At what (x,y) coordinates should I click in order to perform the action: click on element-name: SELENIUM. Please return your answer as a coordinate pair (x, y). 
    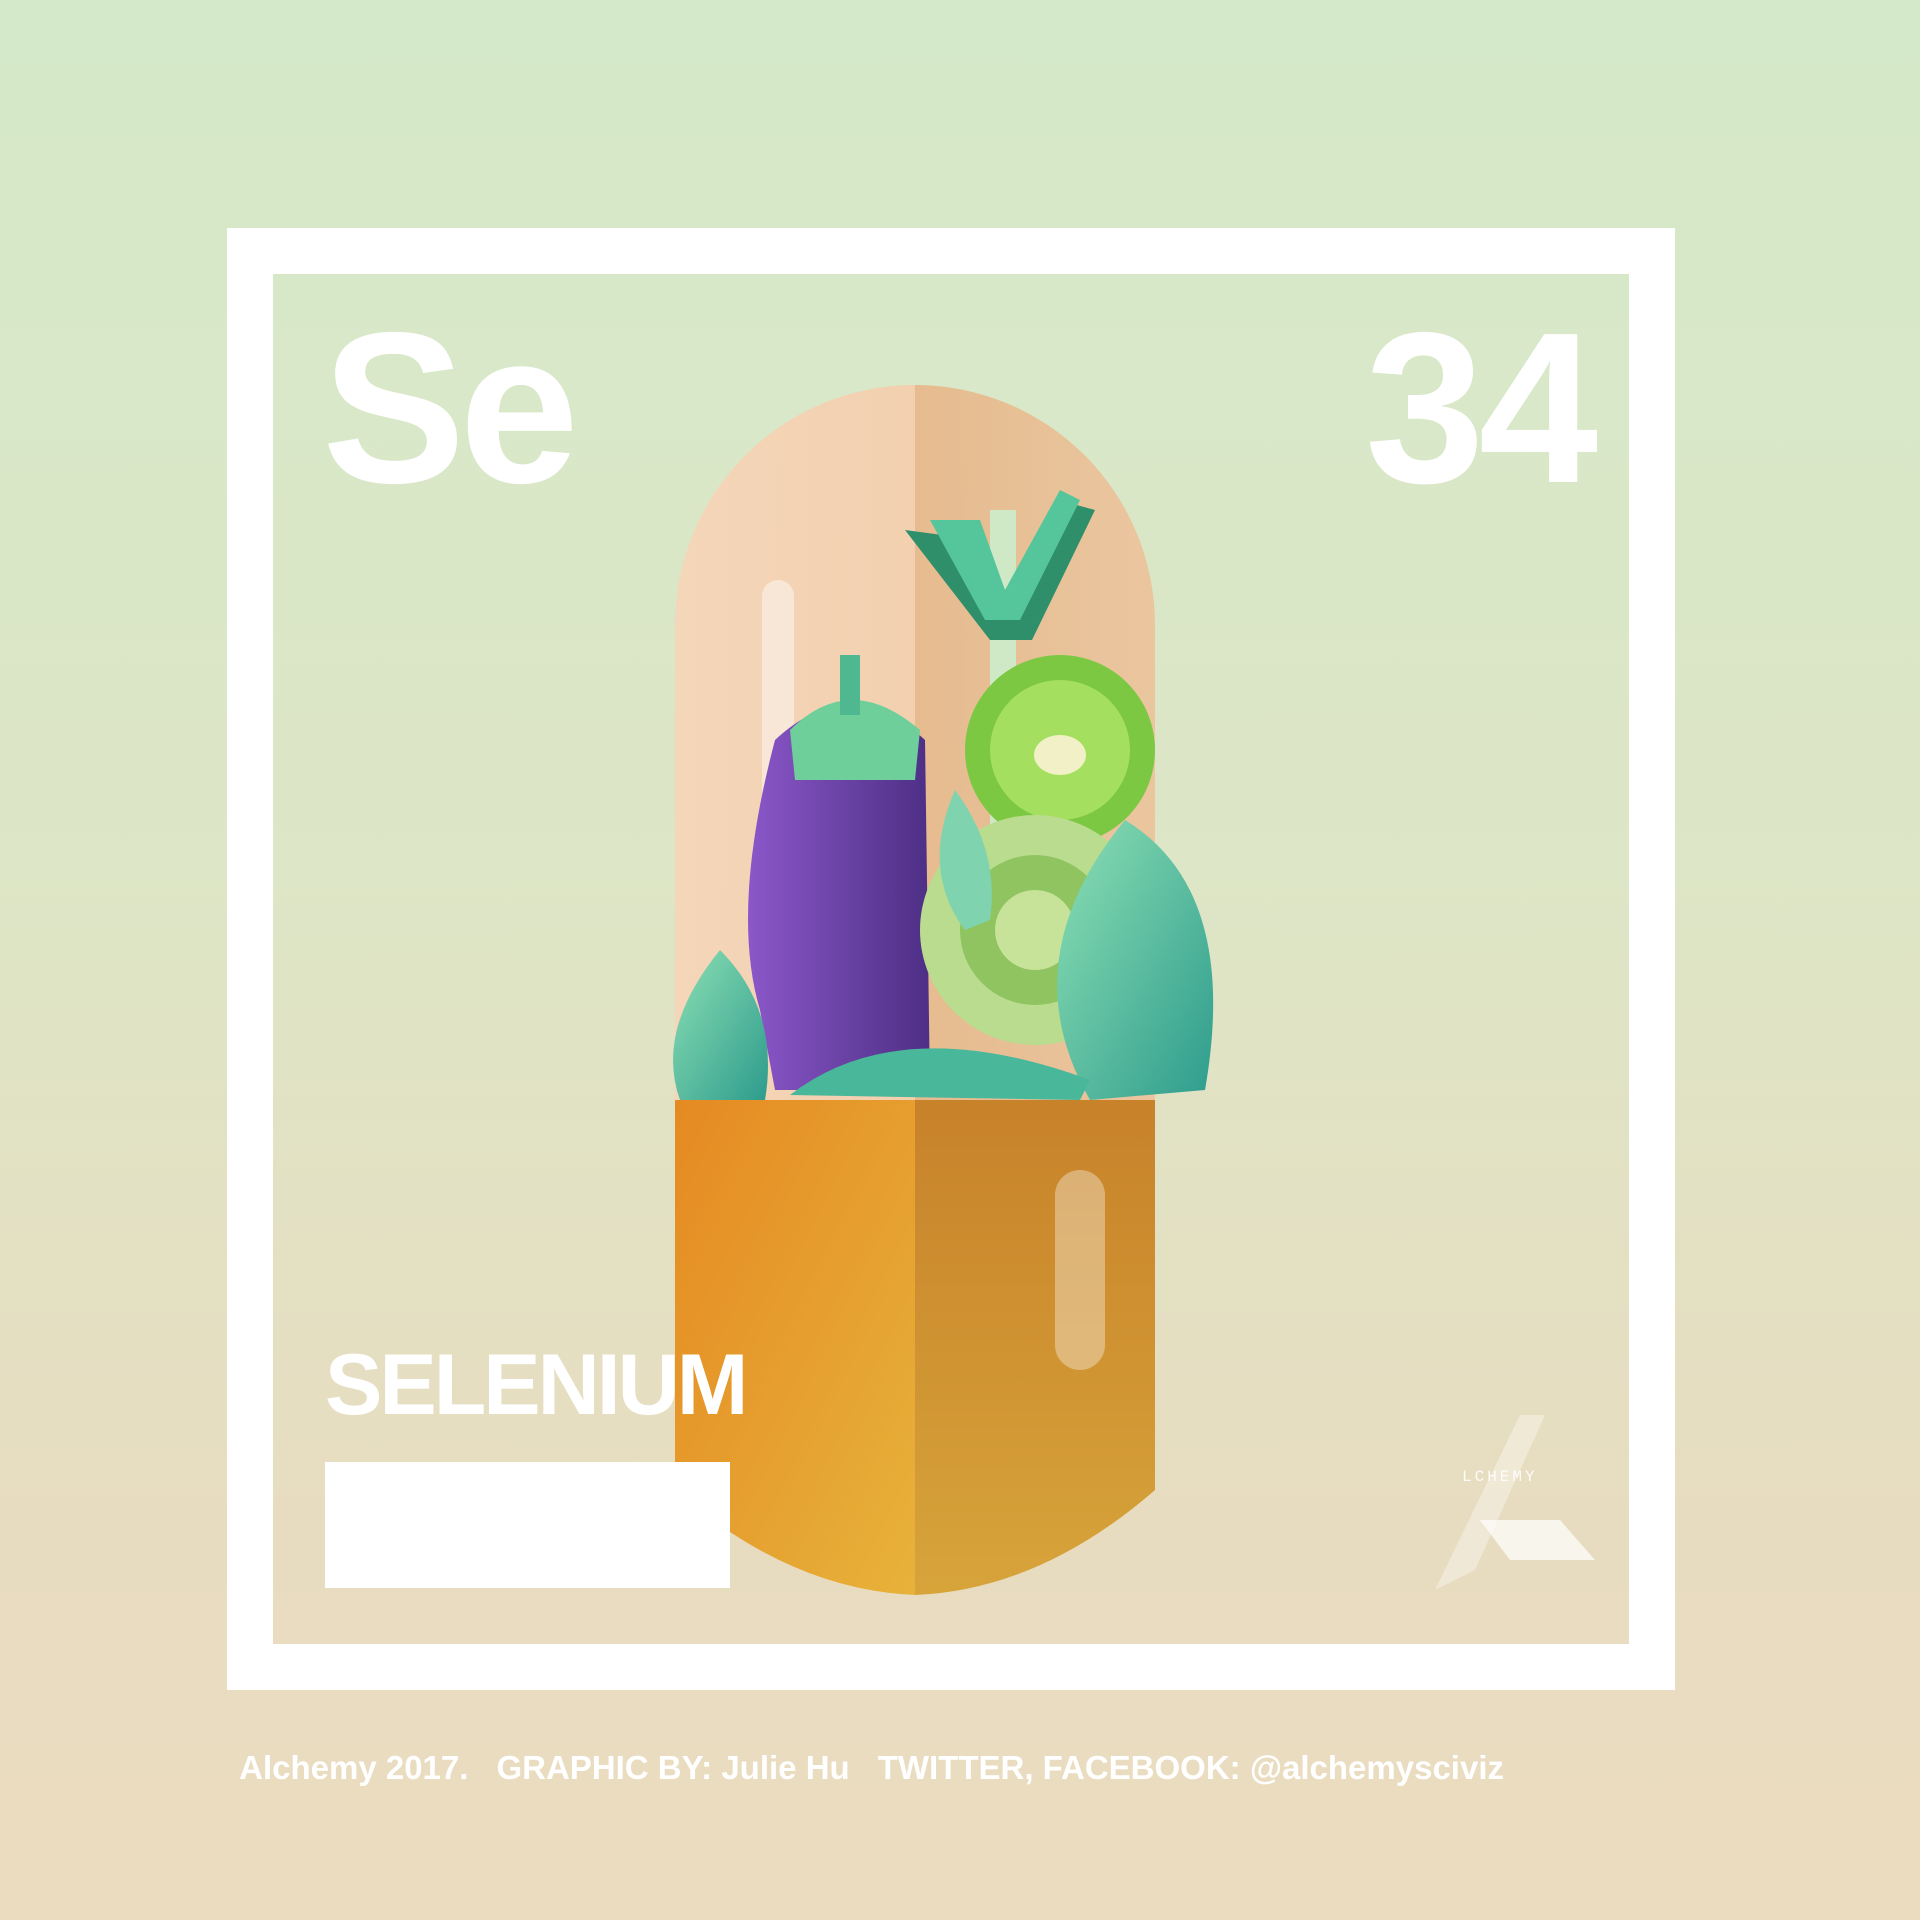
    Looking at the image, I should click on (536, 1385).